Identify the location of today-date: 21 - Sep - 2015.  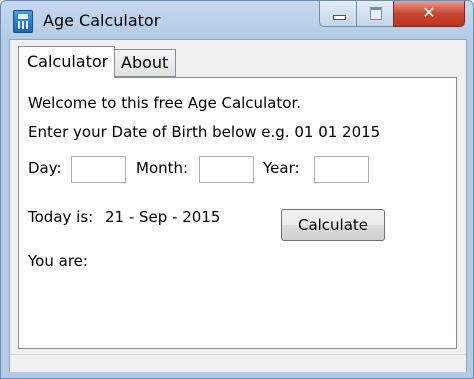
(163, 217).